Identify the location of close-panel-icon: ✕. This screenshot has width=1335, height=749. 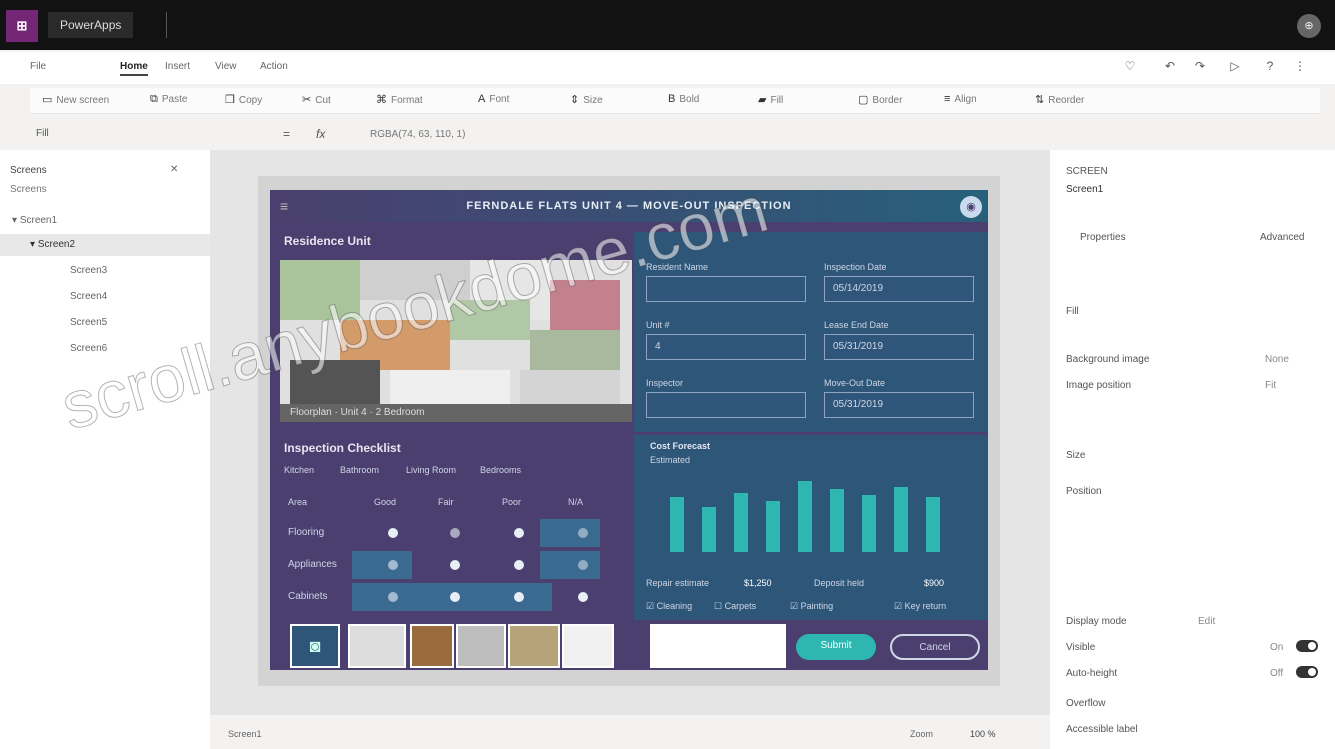
(174, 169).